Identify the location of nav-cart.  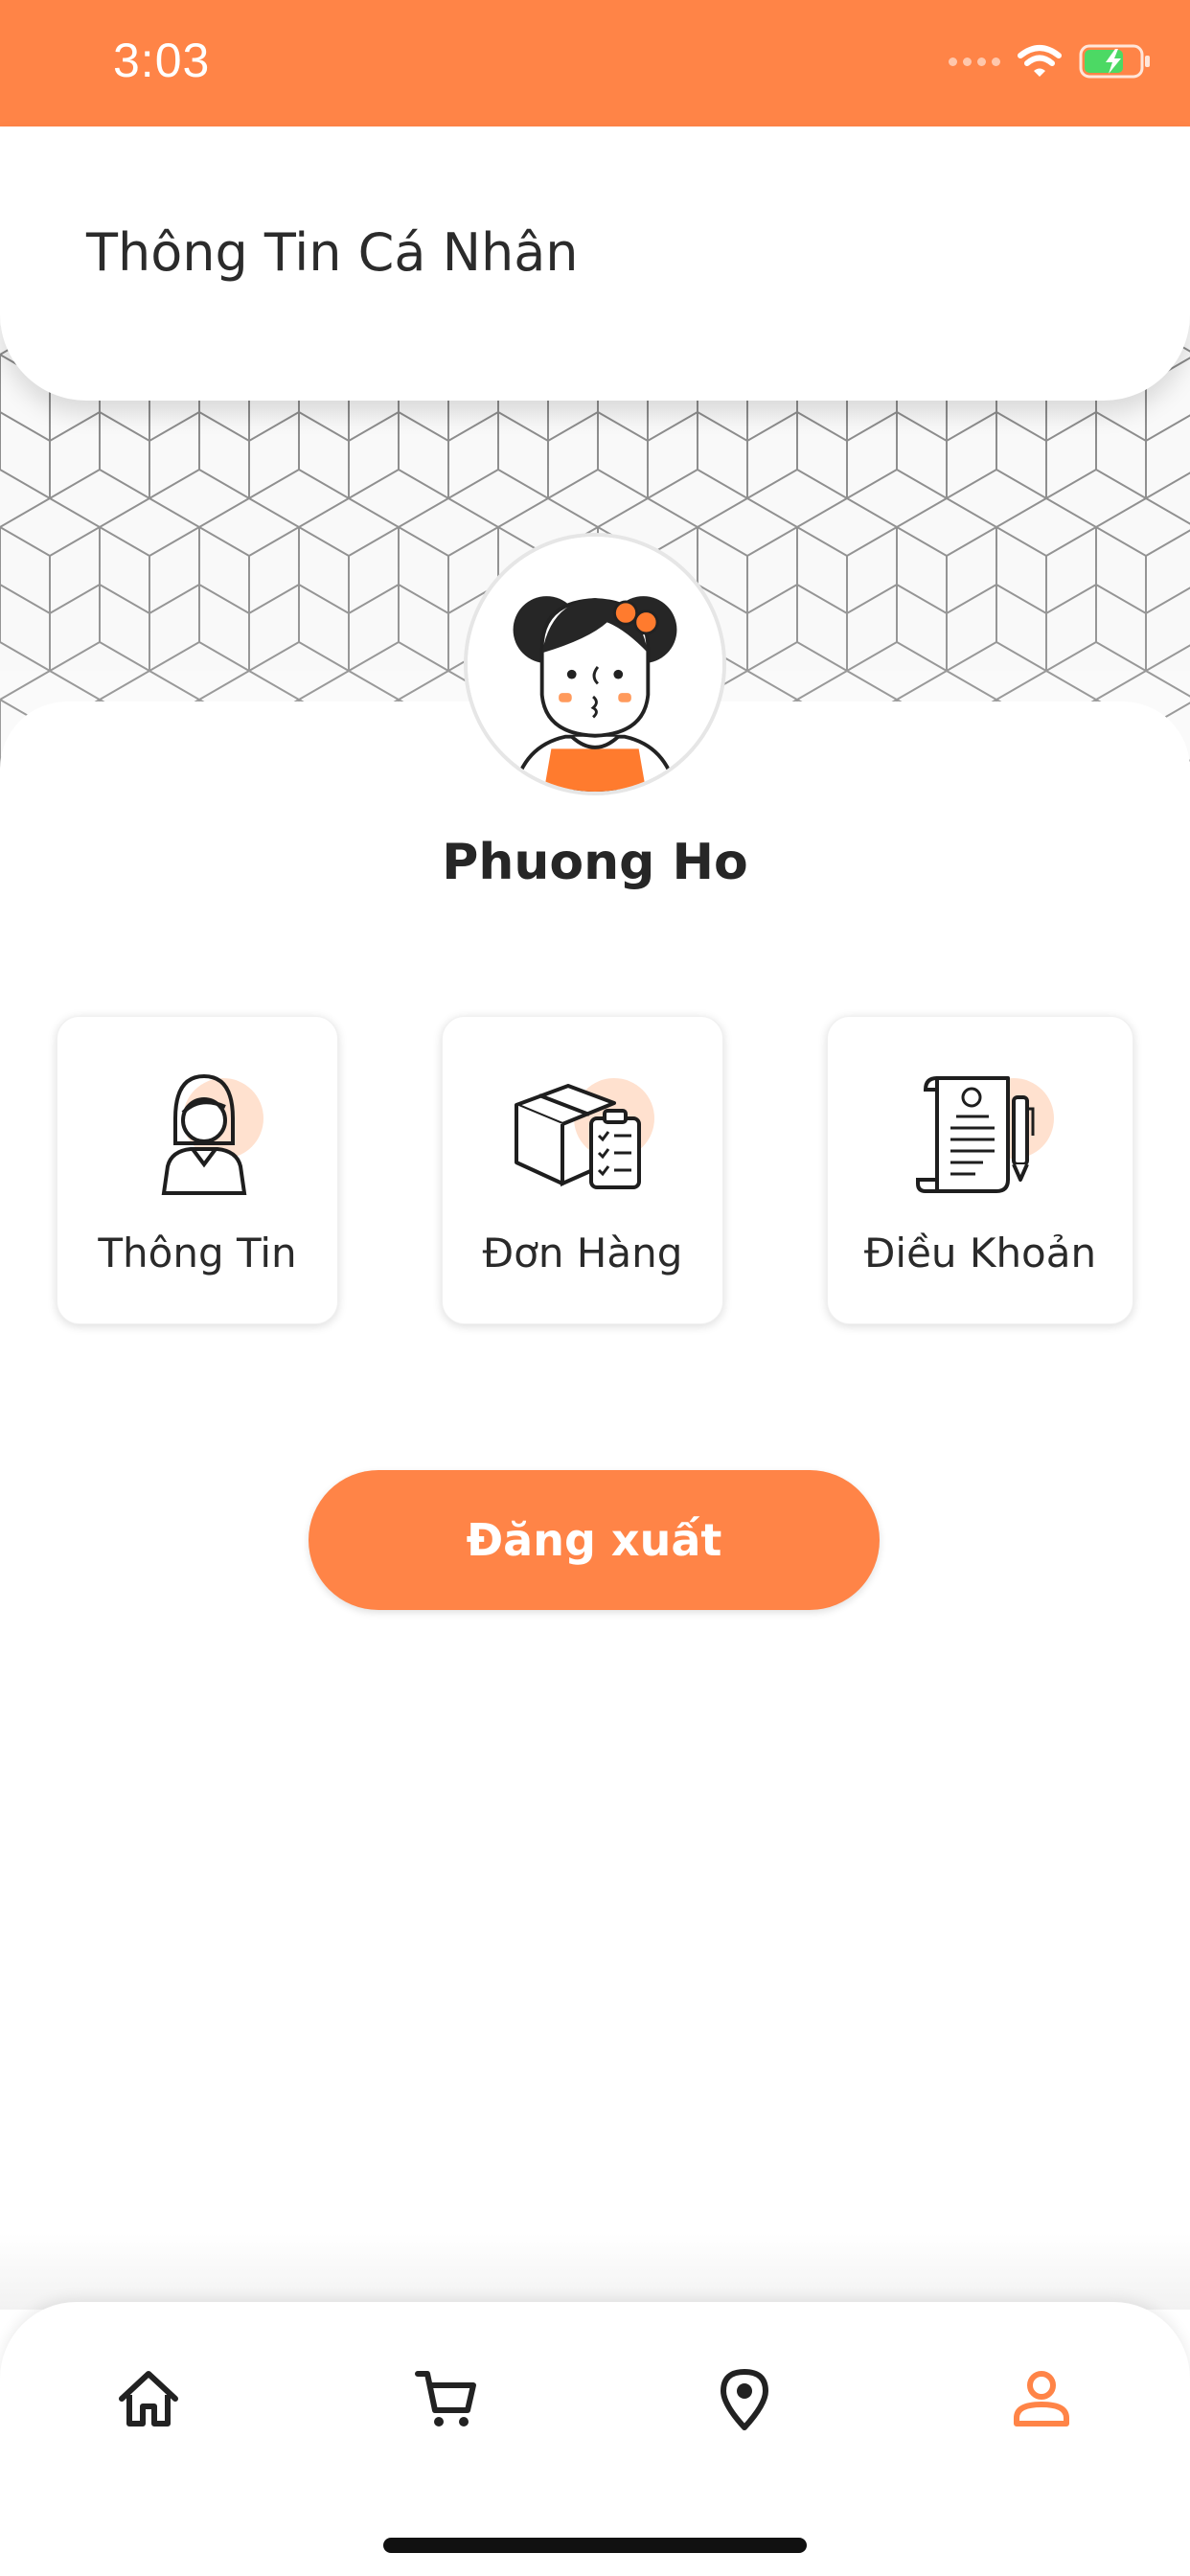
(447, 2399).